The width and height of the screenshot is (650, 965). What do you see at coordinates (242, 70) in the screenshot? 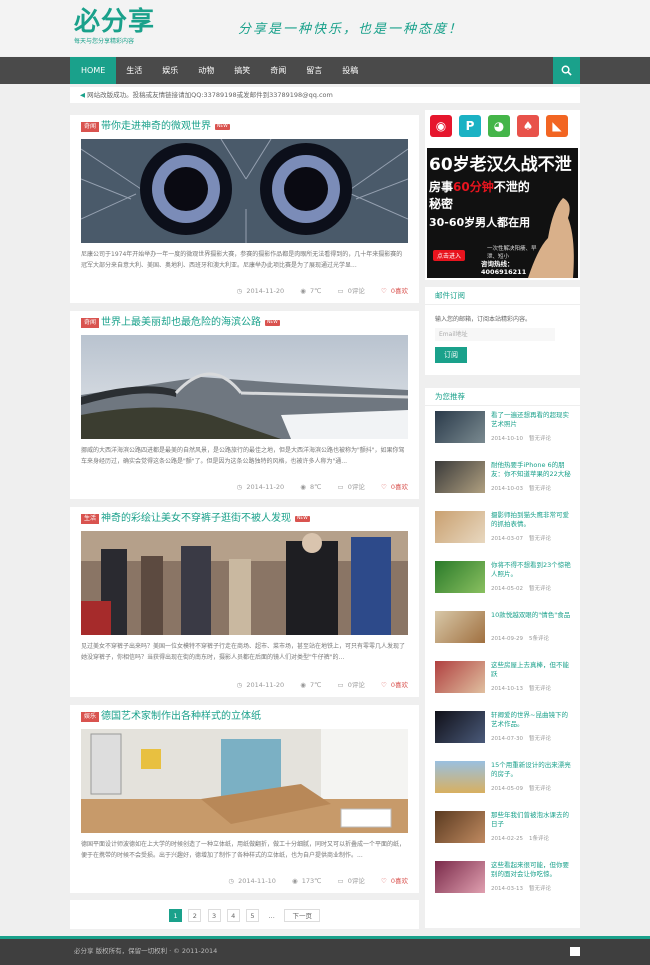
I see `nav-item-funny: 搞笑` at bounding box center [242, 70].